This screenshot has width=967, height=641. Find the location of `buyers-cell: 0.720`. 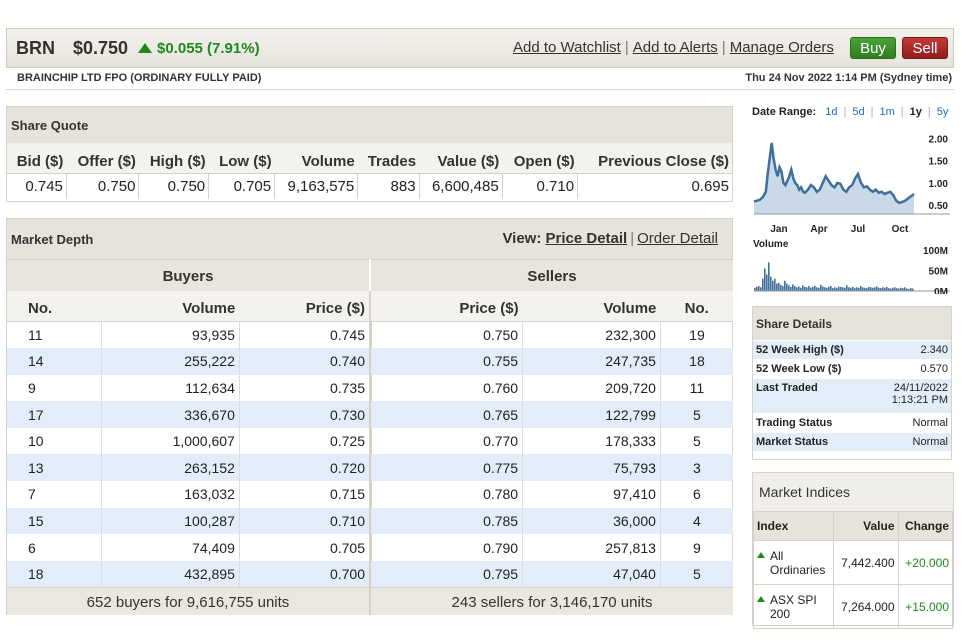

buyers-cell: 0.720 is located at coordinates (304, 468).